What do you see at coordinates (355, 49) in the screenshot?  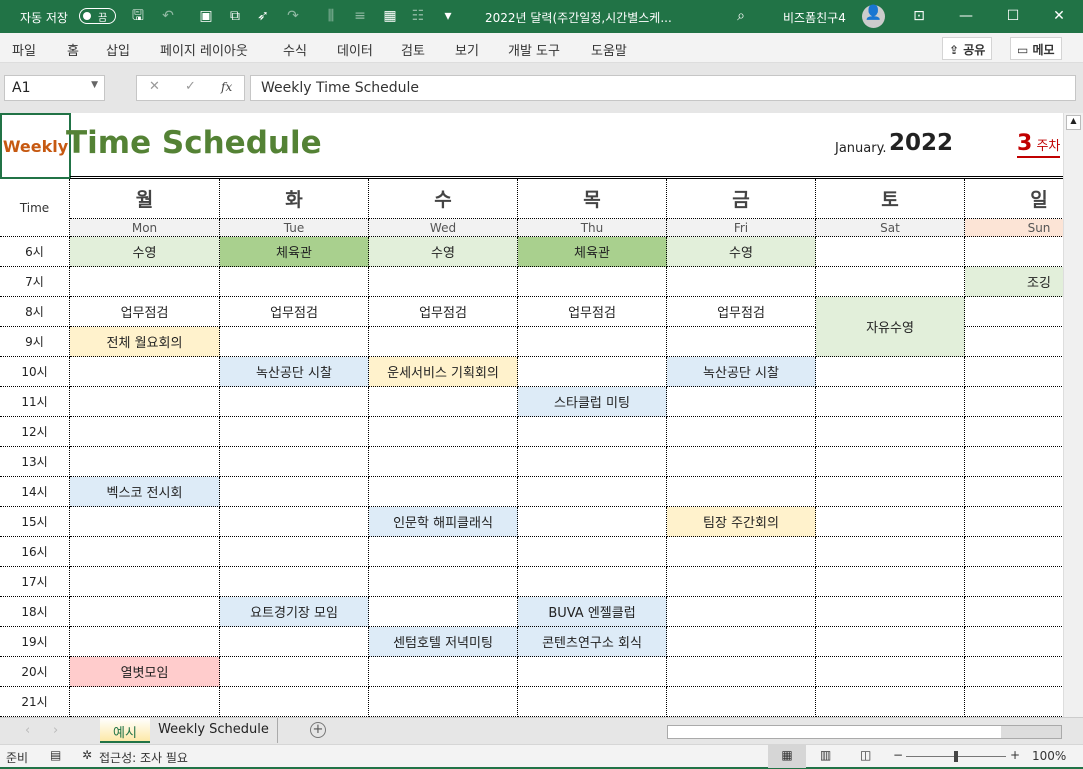 I see `menu-item-5: 데이터` at bounding box center [355, 49].